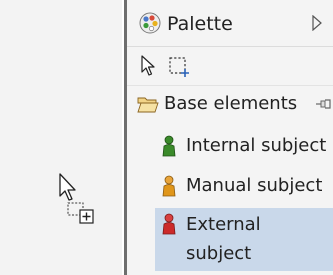 Image resolution: width=333 pixels, height=275 pixels. What do you see at coordinates (254, 185) in the screenshot?
I see `entry-label: Manual subject` at bounding box center [254, 185].